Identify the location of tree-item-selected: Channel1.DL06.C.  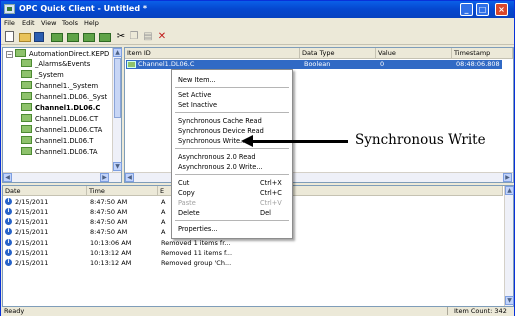
(60, 108).